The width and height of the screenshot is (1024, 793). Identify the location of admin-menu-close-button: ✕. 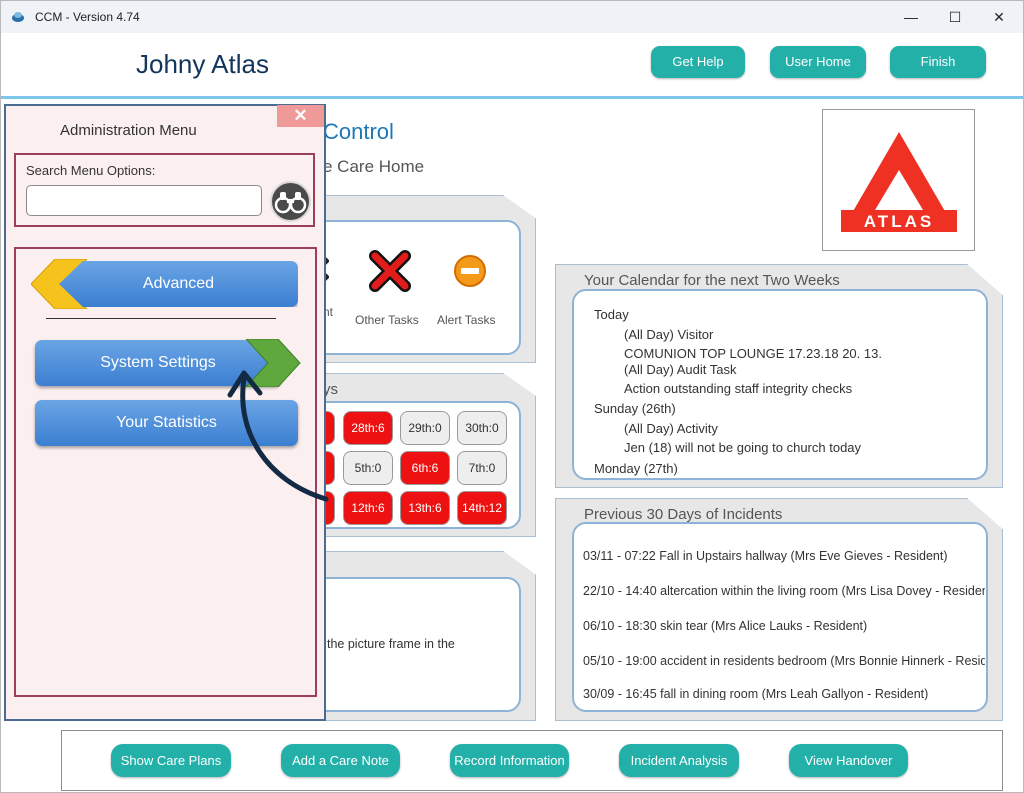
(300, 116).